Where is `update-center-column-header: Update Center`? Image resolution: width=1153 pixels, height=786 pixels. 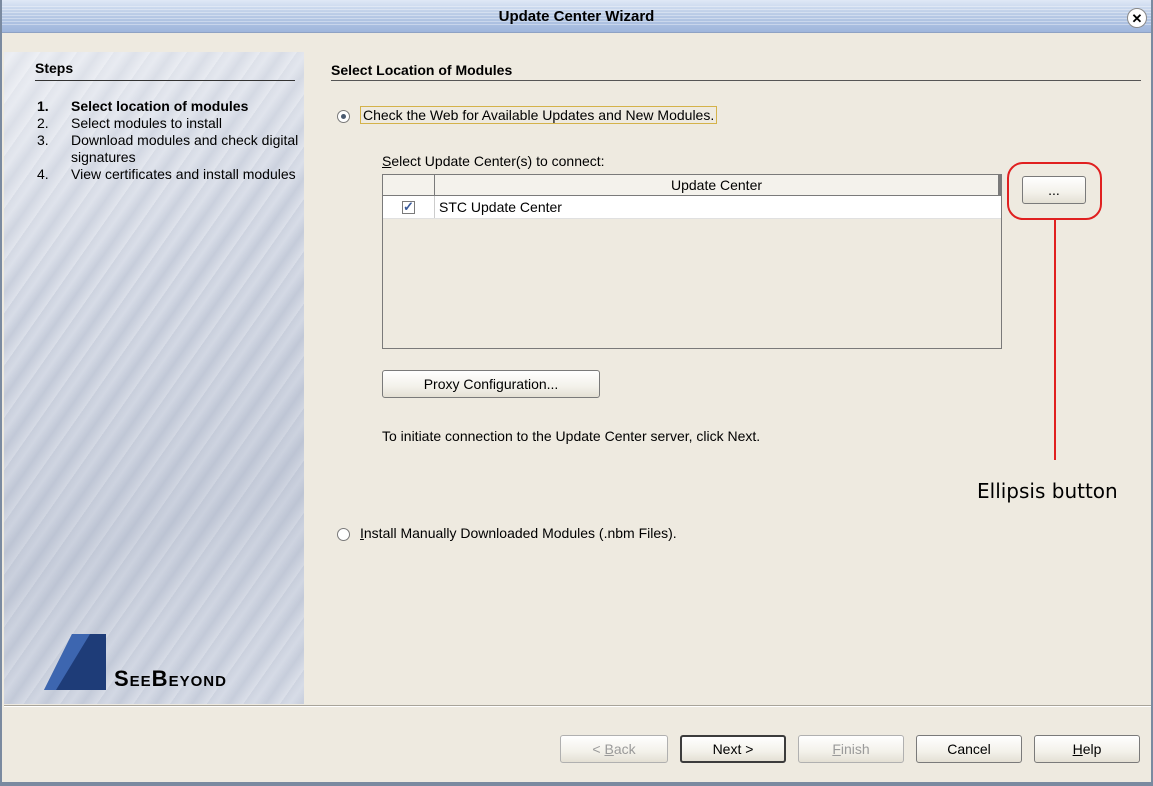
update-center-column-header: Update Center is located at coordinates (718, 185).